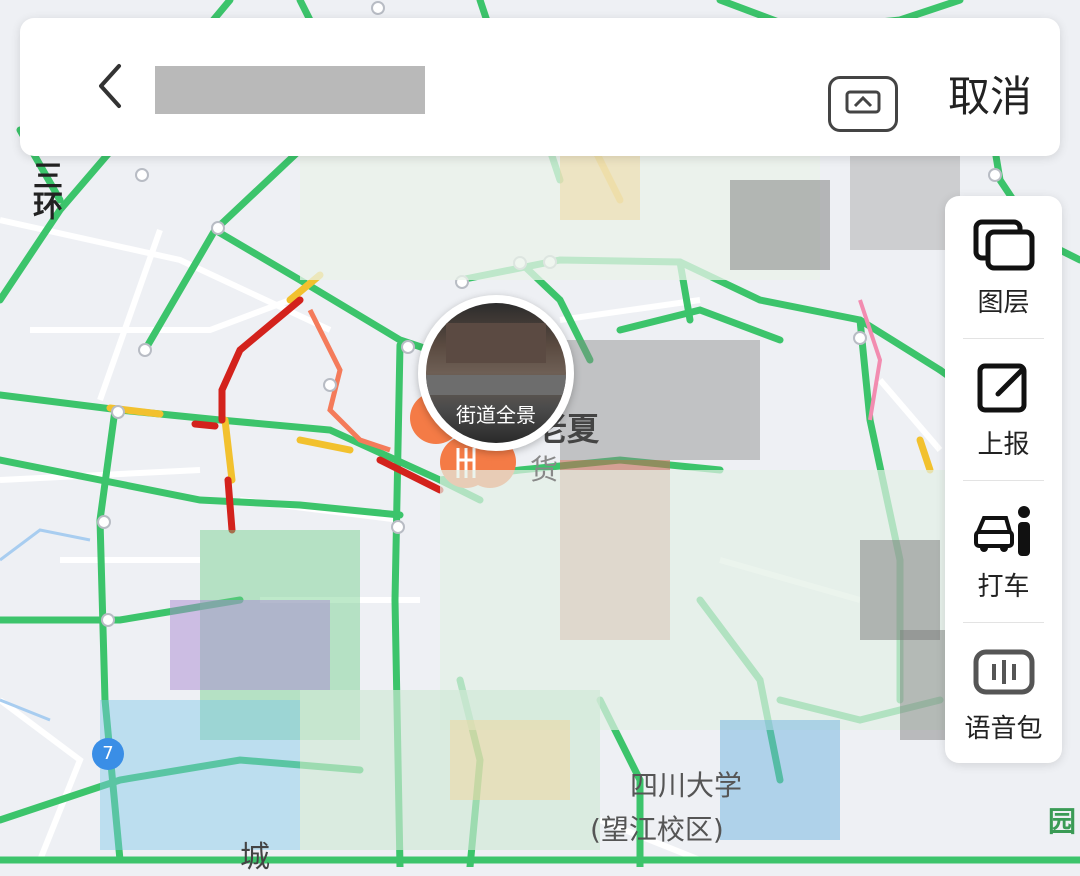 The height and width of the screenshot is (876, 1080). I want to click on voice-pack-icon, so click(1004, 674).